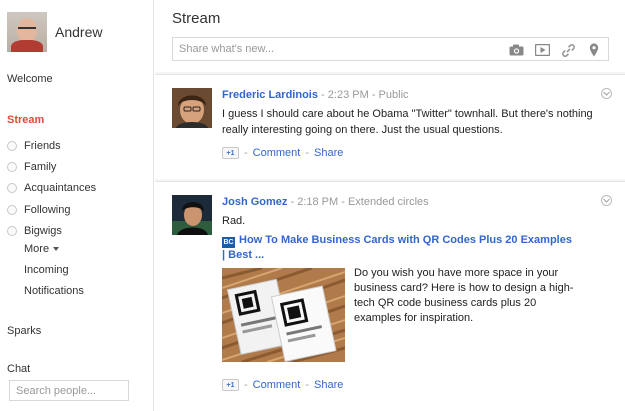 This screenshot has width=625, height=411. I want to click on post-text: Rad., so click(234, 221).